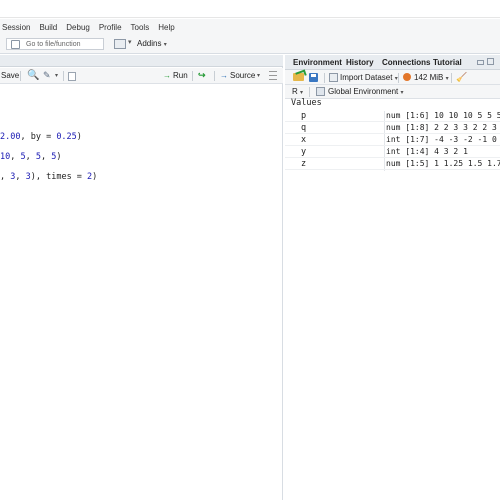 The height and width of the screenshot is (500, 500). What do you see at coordinates (250, 27) in the screenshot?
I see `menu-bar: Session Build Debug Profile Tools Help` at bounding box center [250, 27].